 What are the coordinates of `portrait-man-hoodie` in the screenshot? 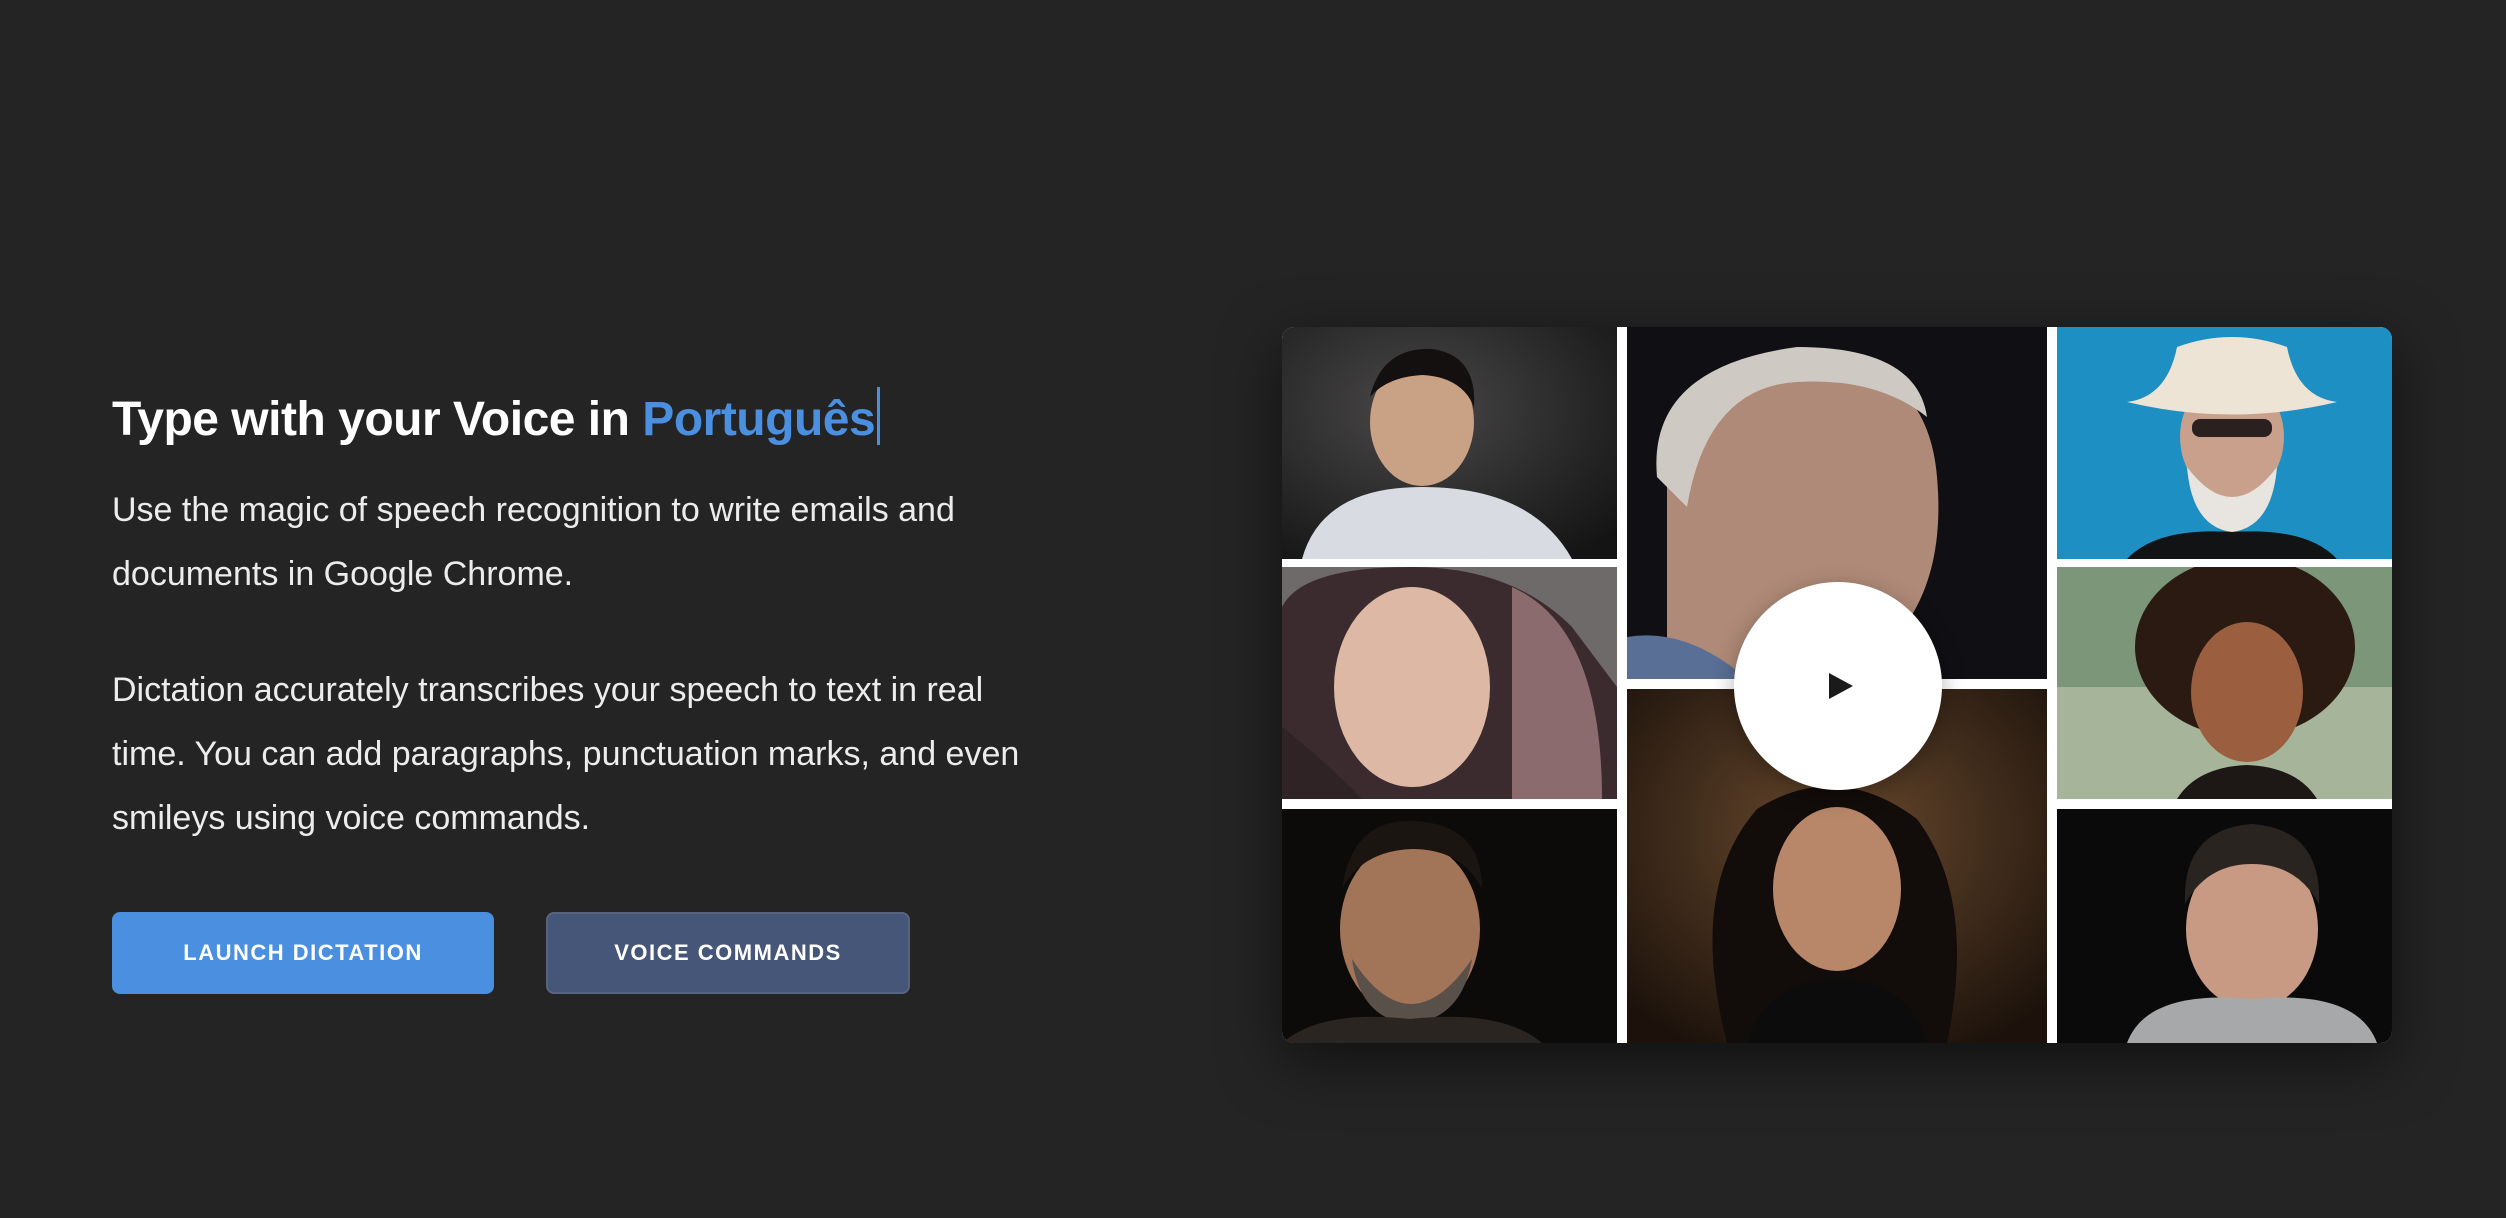 It's located at (2224, 926).